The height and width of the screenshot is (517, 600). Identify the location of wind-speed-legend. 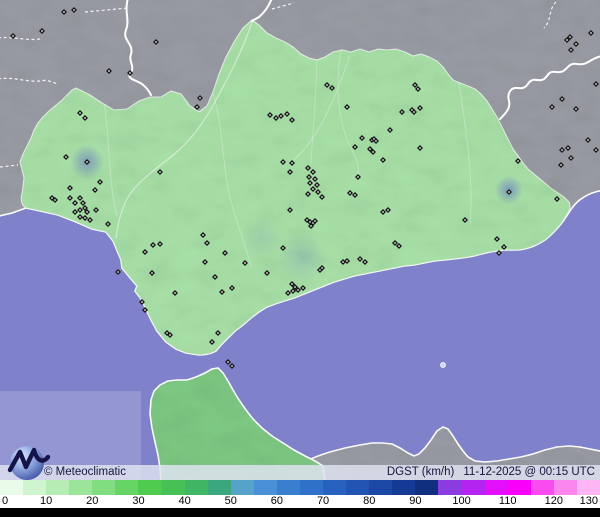
(300, 487).